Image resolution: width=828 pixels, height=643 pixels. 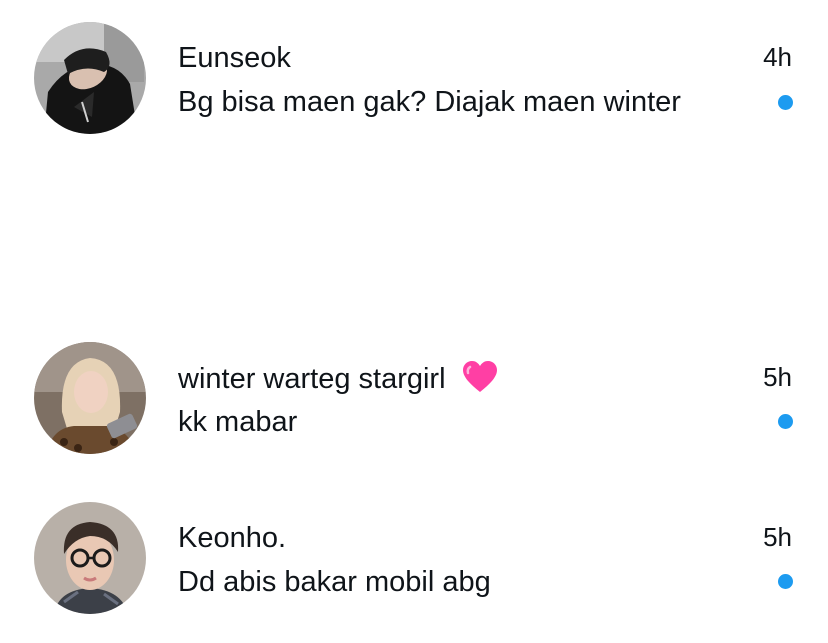 I want to click on thread-message-preview: kk mabar, so click(x=238, y=422).